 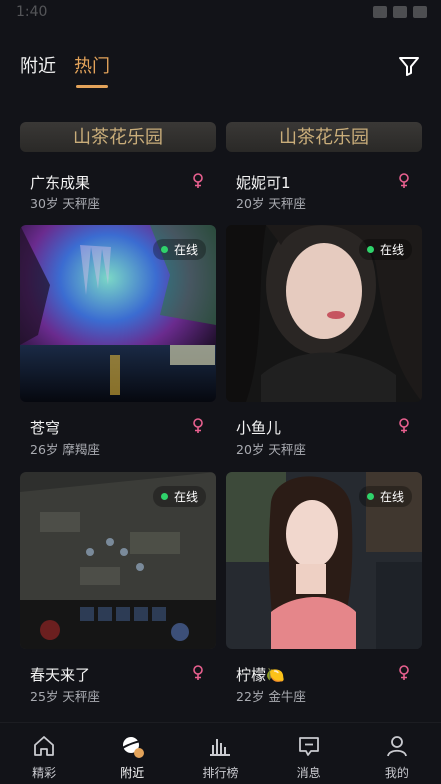 I want to click on nav-label: 消息, so click(x=308, y=773).